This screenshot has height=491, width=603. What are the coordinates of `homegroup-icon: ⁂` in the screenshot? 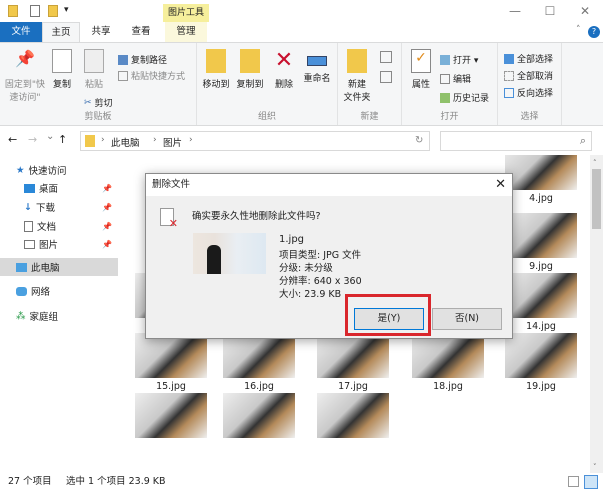 It's located at (21, 316).